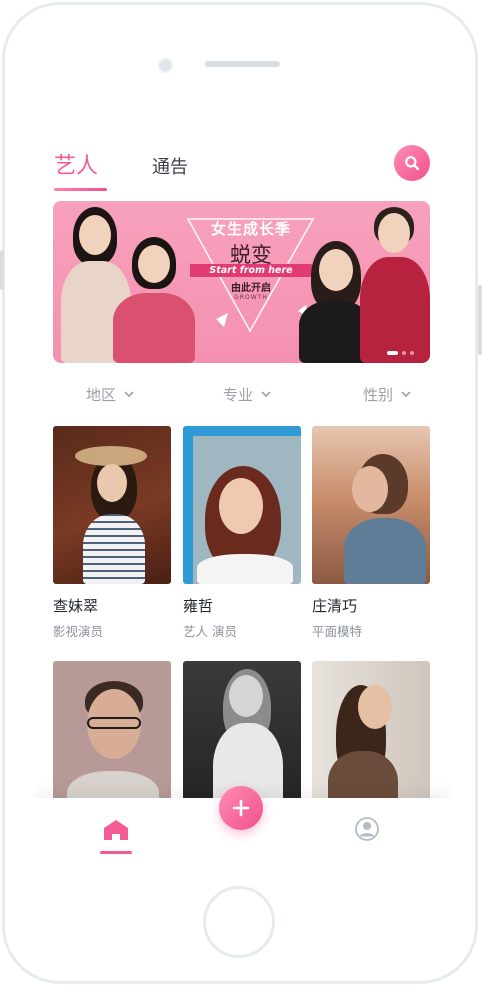  What do you see at coordinates (101, 395) in the screenshot?
I see `filter-label: 地区` at bounding box center [101, 395].